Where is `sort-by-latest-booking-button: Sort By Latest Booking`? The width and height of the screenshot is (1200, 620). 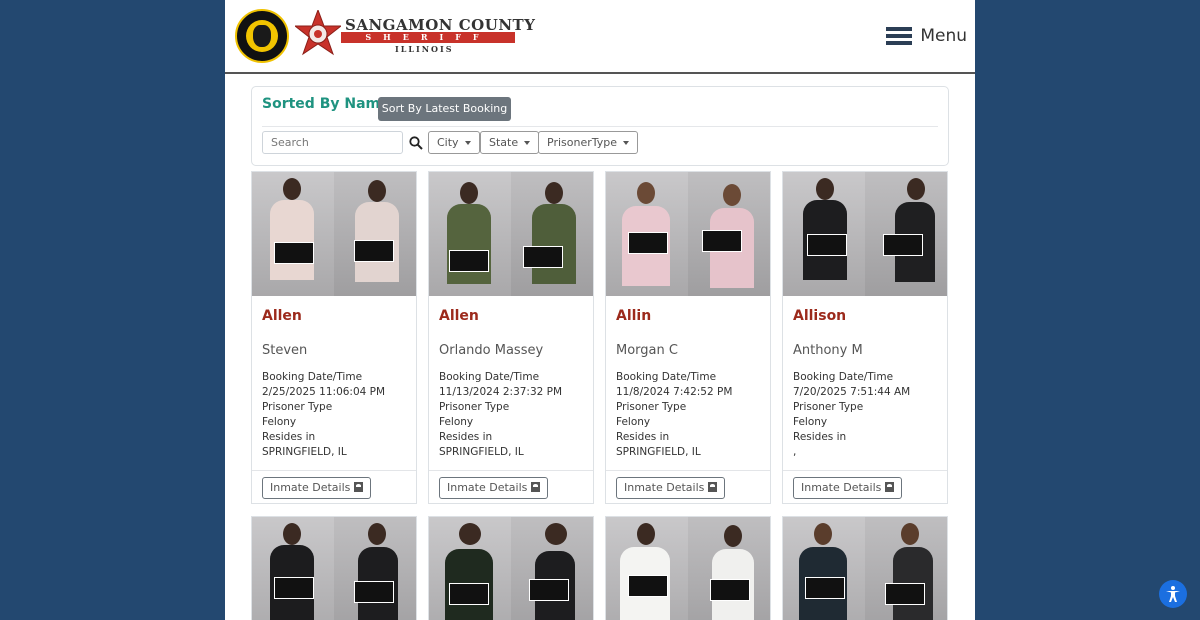
sort-by-latest-booking-button: Sort By Latest Booking is located at coordinates (444, 109).